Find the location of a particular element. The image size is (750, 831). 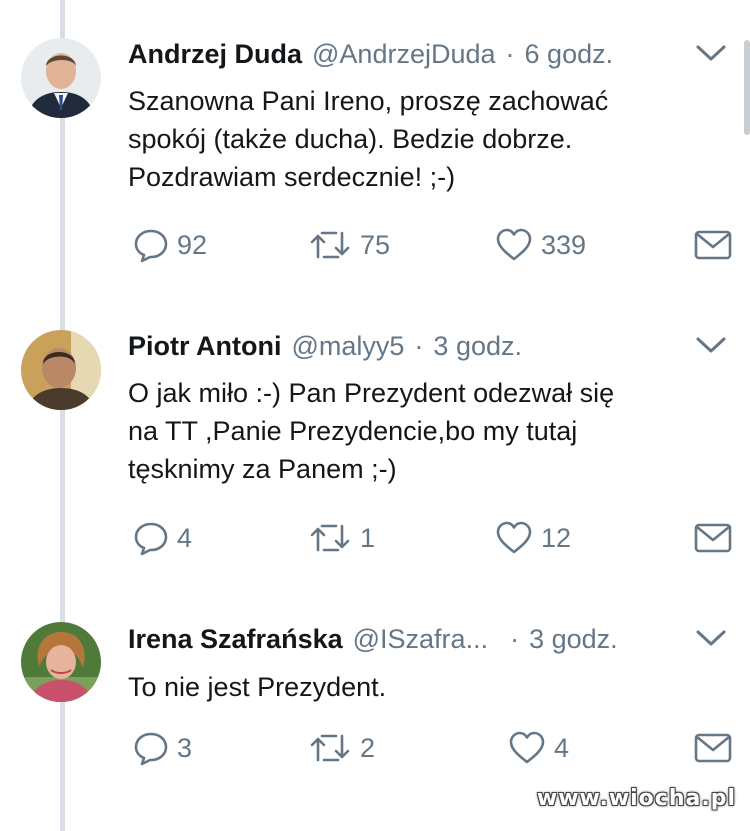

reply-button: 92 is located at coordinates (170, 245).